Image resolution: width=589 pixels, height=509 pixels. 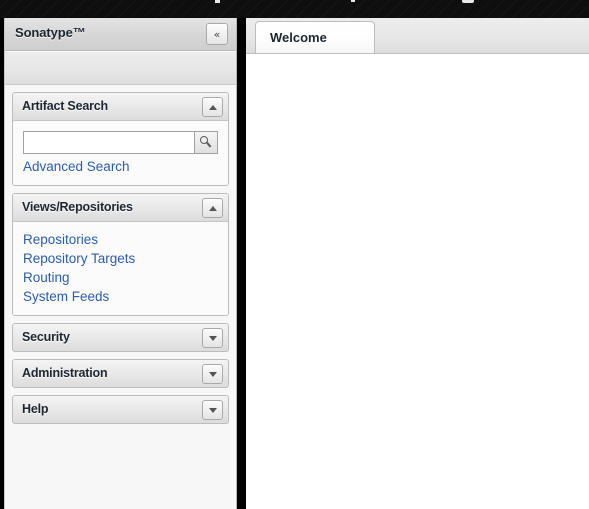 What do you see at coordinates (120, 278) in the screenshot?
I see `link-routing: Routing` at bounding box center [120, 278].